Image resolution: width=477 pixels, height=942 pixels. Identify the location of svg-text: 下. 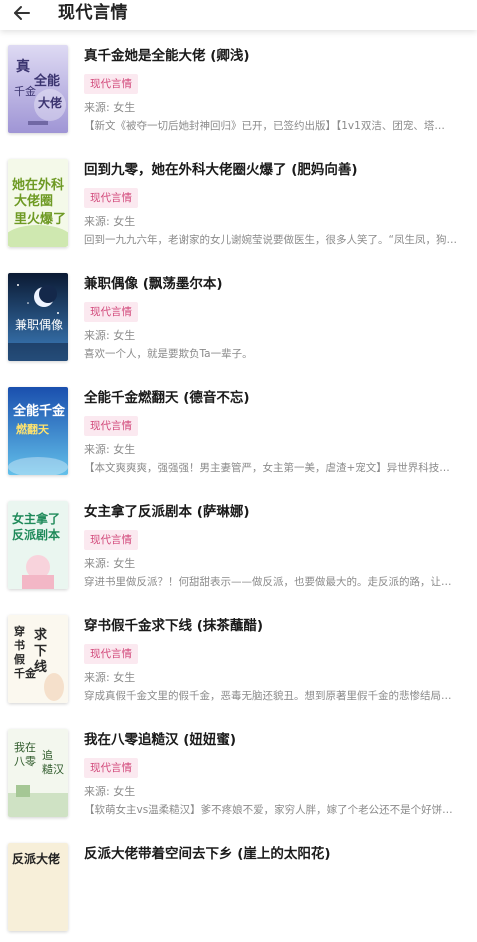
(40, 651).